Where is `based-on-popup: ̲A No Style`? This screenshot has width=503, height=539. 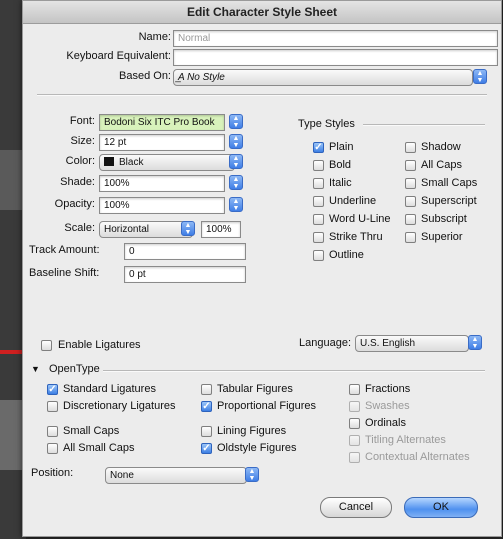
based-on-popup: ̲A No Style is located at coordinates (323, 77).